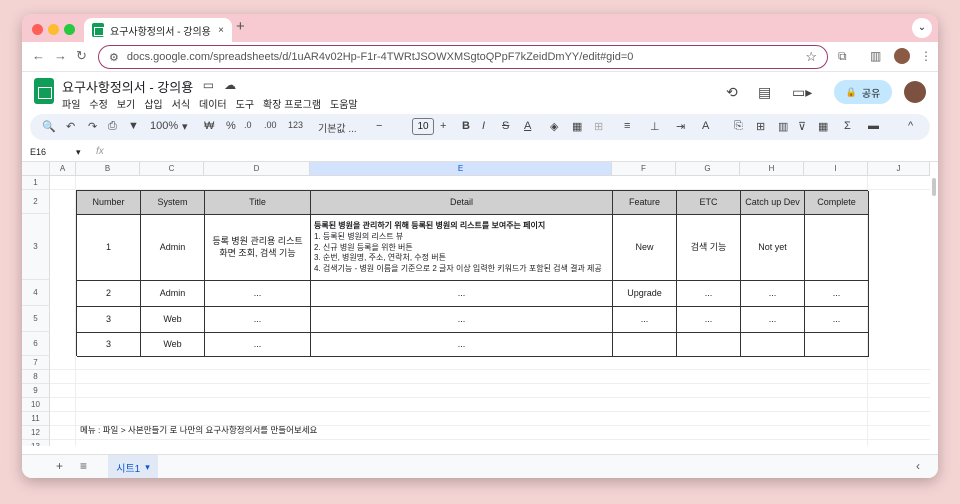 The image size is (960, 504). I want to click on collapse-toolbar-icon: ^, so click(910, 126).